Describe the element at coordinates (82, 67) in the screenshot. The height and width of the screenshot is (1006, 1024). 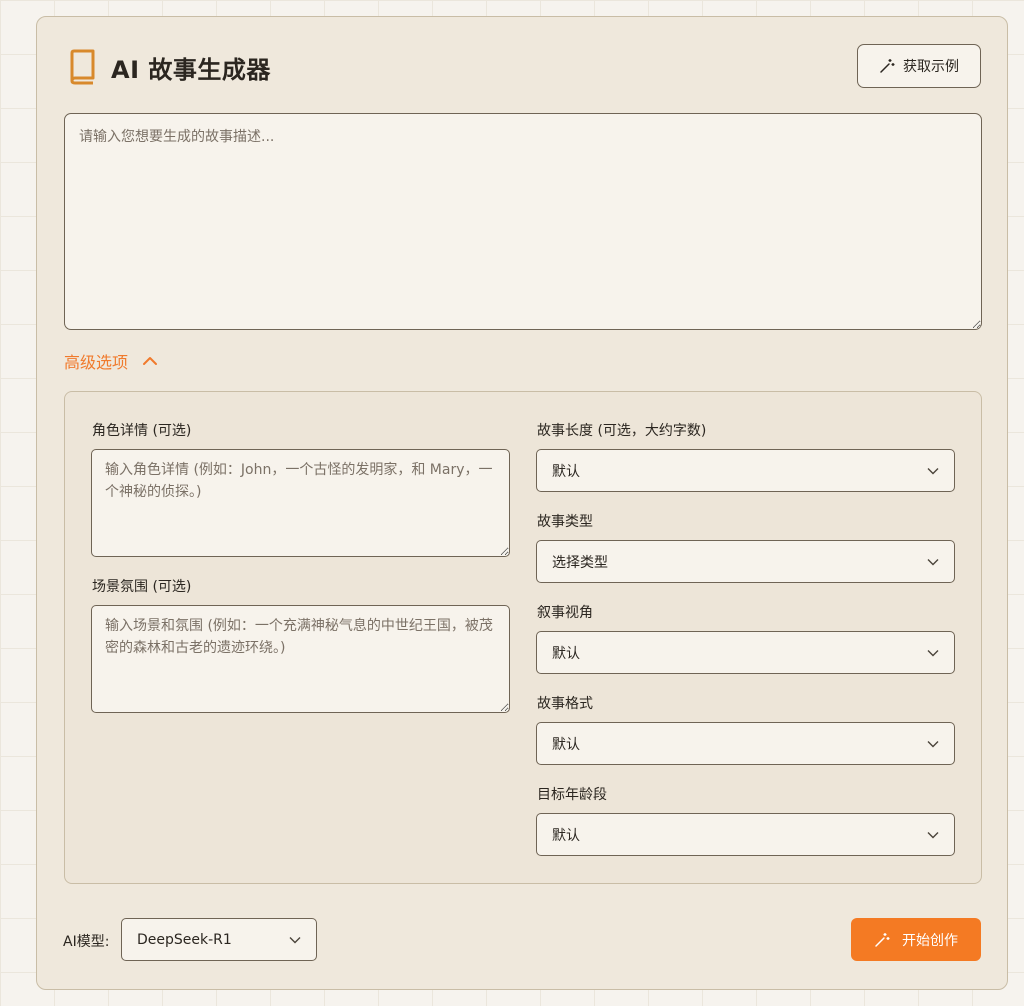
I see `book-icon` at that location.